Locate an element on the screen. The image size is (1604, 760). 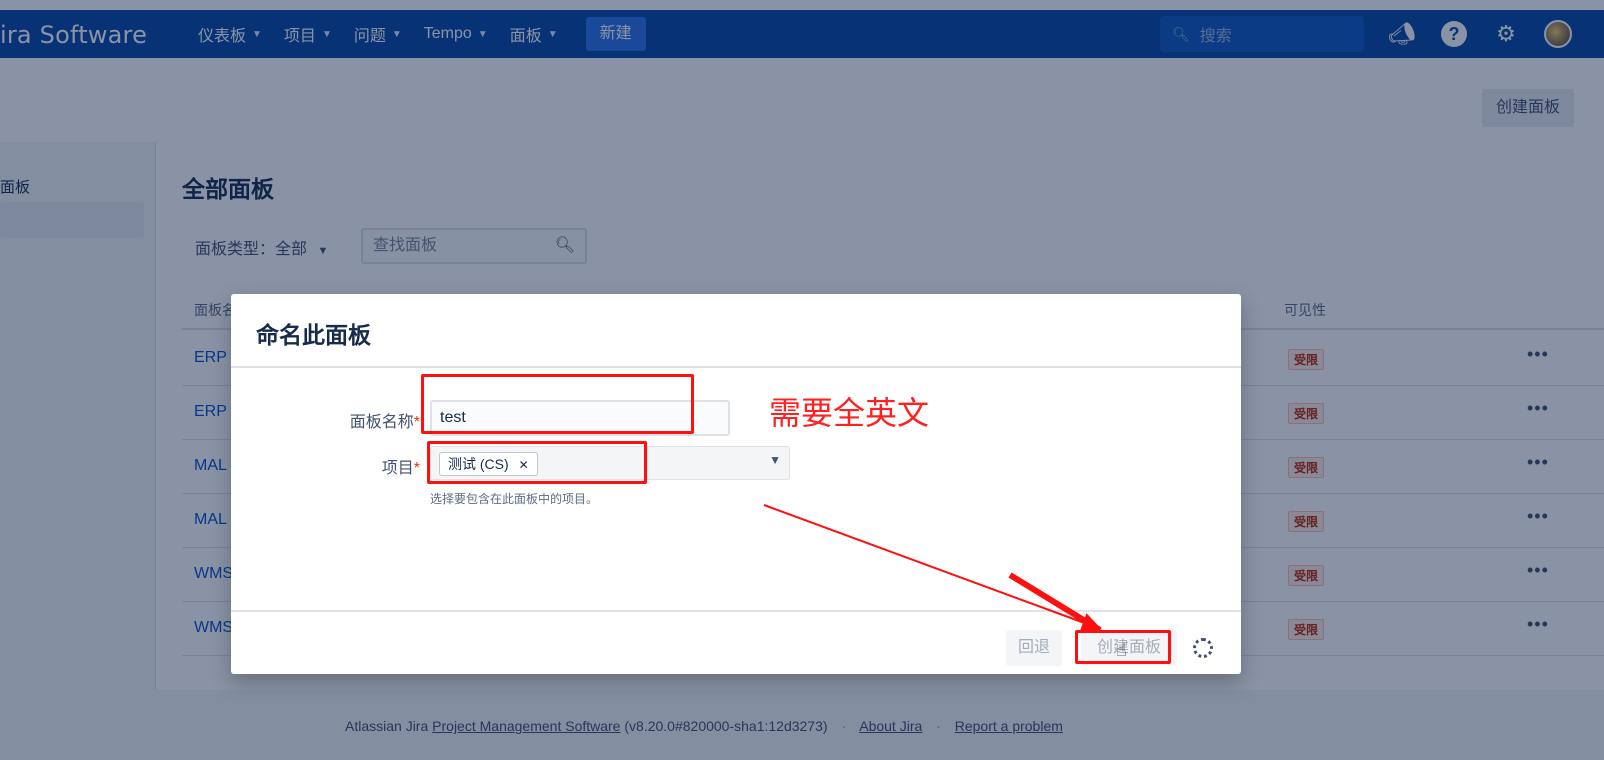
project-label-text: 项目 is located at coordinates (397, 468).